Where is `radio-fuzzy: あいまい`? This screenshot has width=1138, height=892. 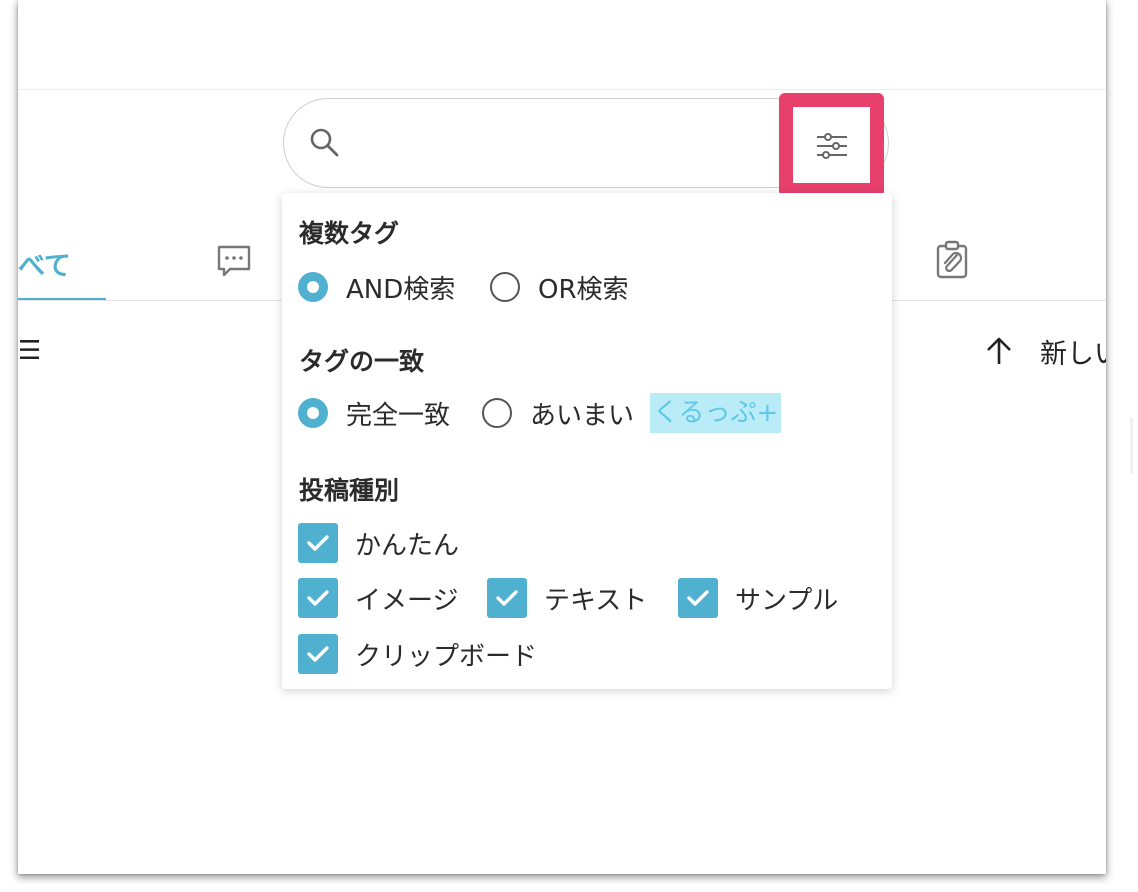
radio-fuzzy: あいまい is located at coordinates (558, 413).